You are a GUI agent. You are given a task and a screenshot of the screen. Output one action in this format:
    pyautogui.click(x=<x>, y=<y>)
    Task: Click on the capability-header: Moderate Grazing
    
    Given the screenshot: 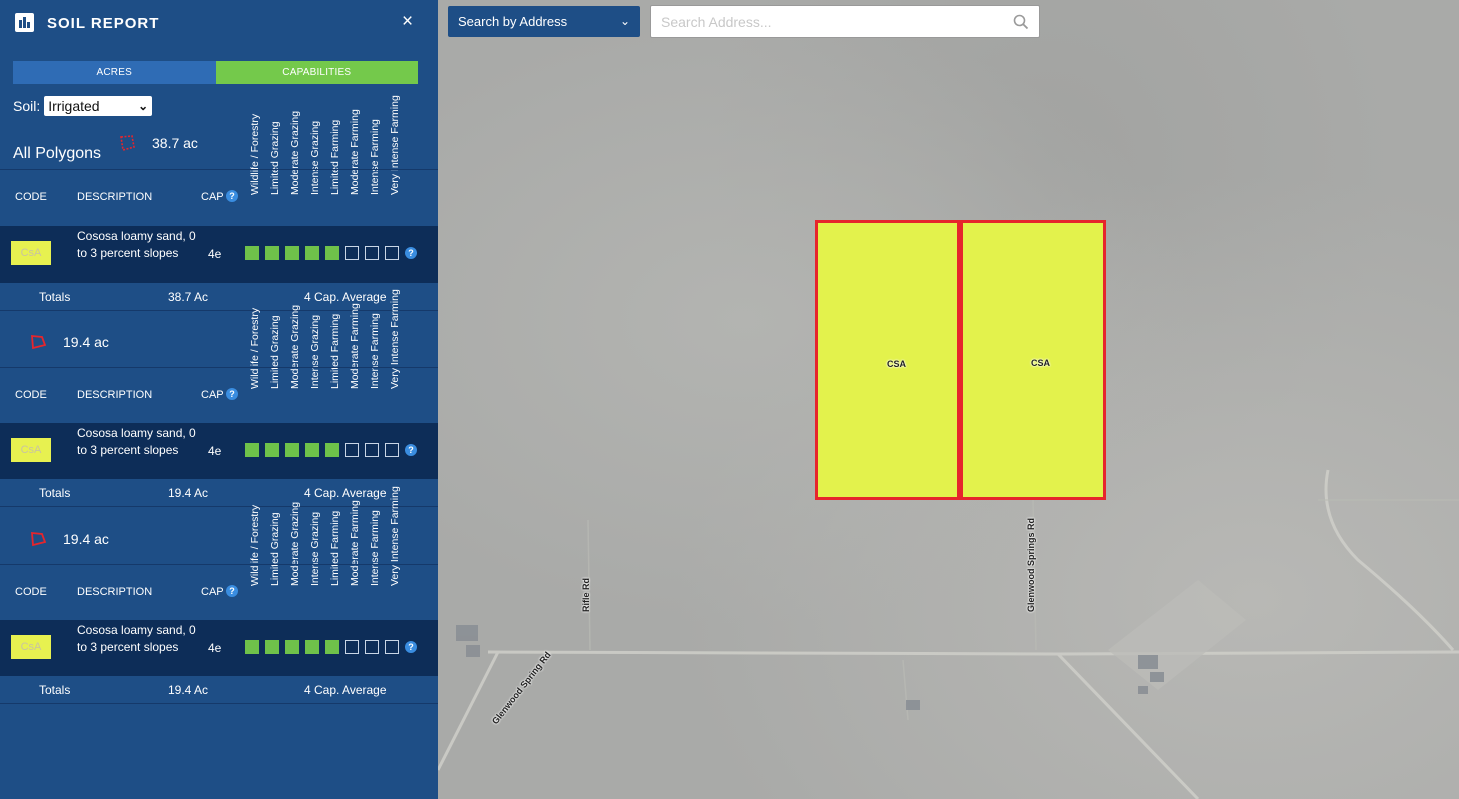 What is the action you would take?
    pyautogui.click(x=295, y=543)
    